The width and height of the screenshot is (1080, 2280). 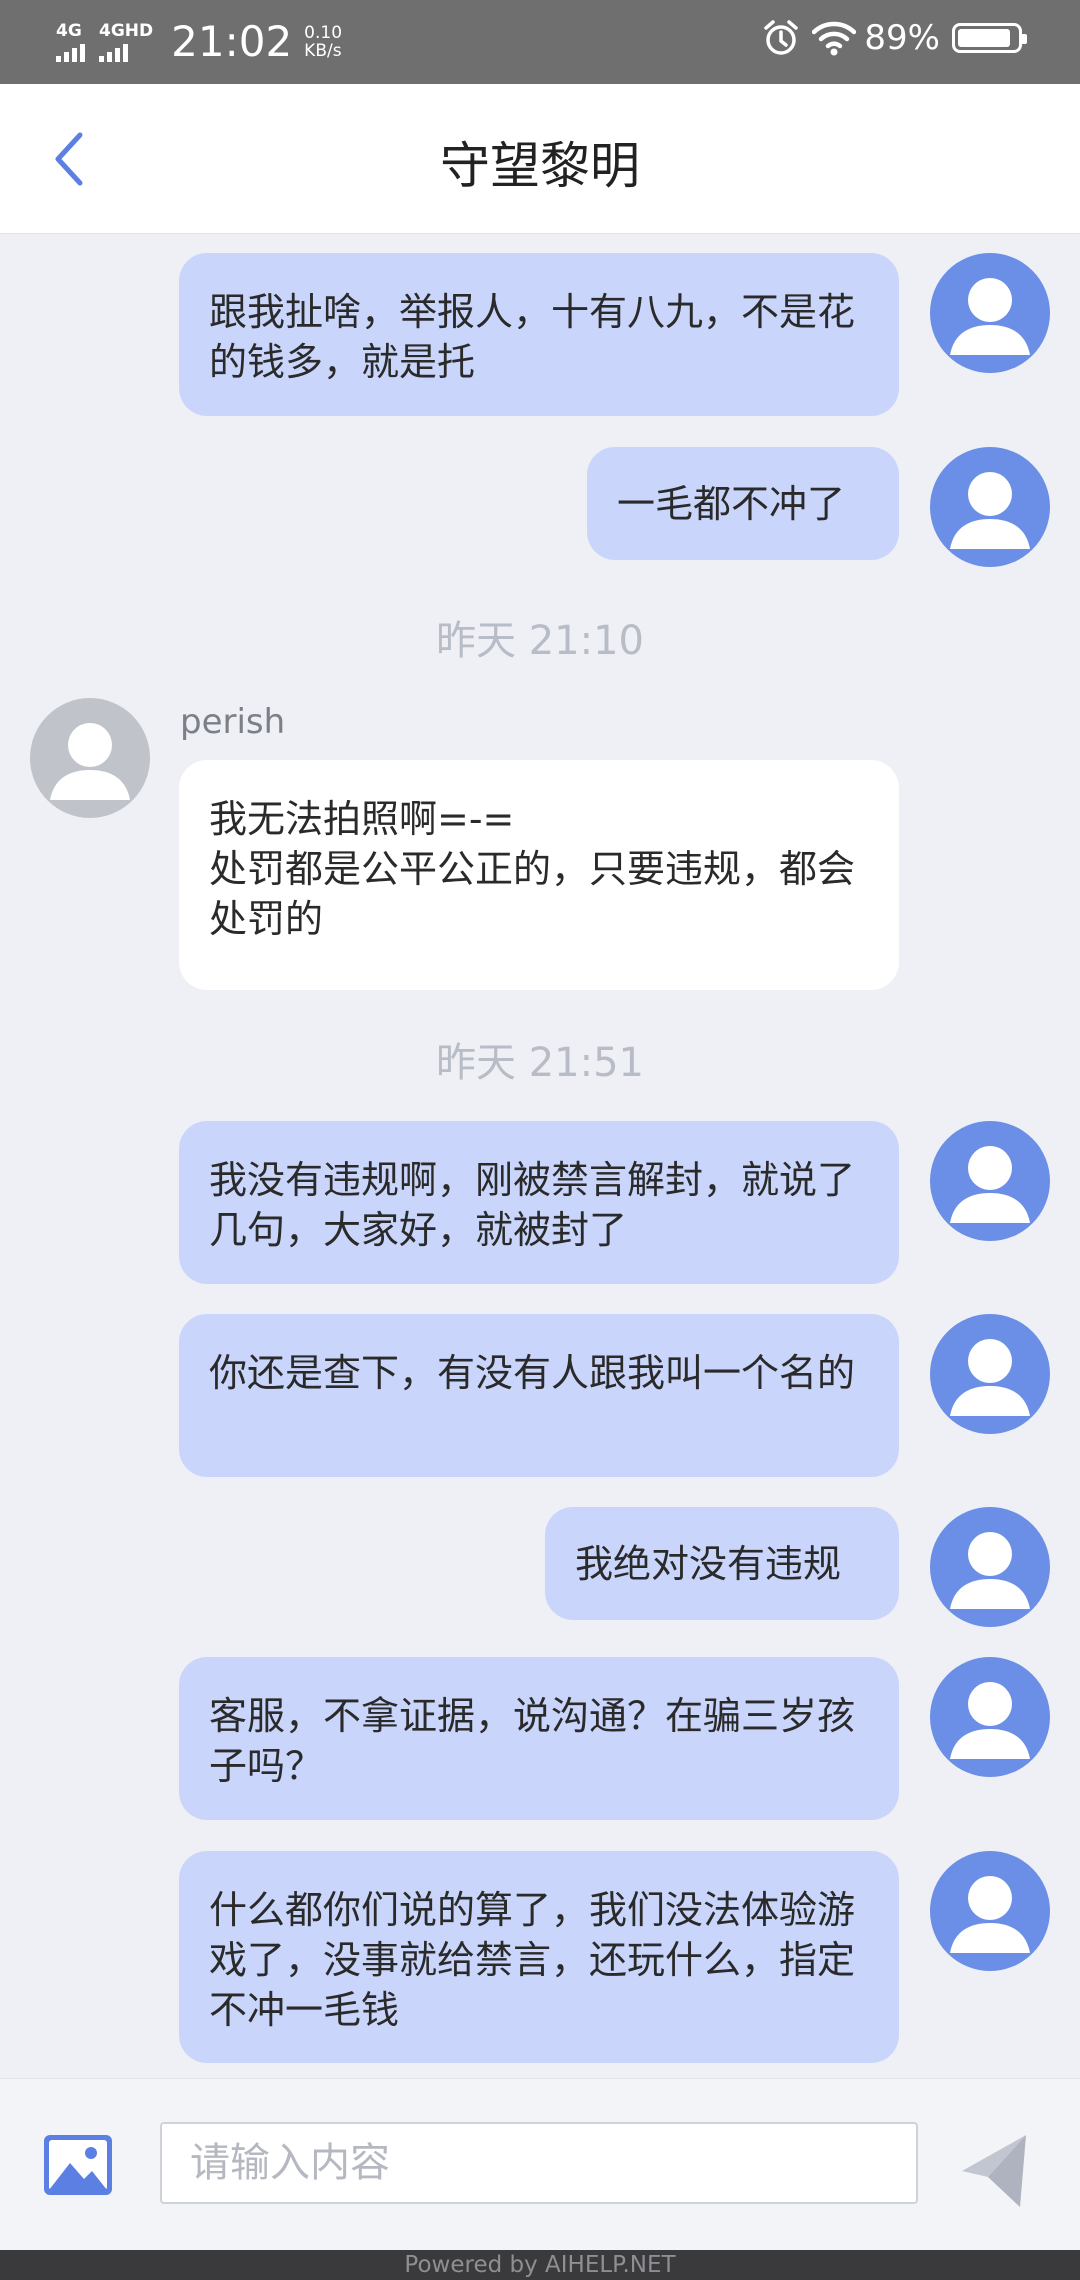 I want to click on composer-bar, so click(x=540, y=2164).